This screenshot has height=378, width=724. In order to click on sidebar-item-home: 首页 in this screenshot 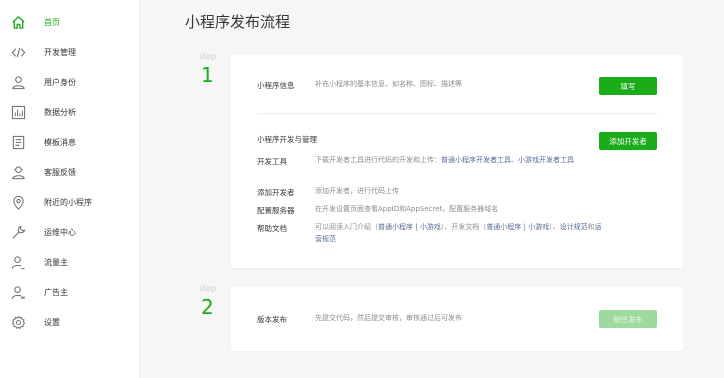, I will do `click(70, 22)`.